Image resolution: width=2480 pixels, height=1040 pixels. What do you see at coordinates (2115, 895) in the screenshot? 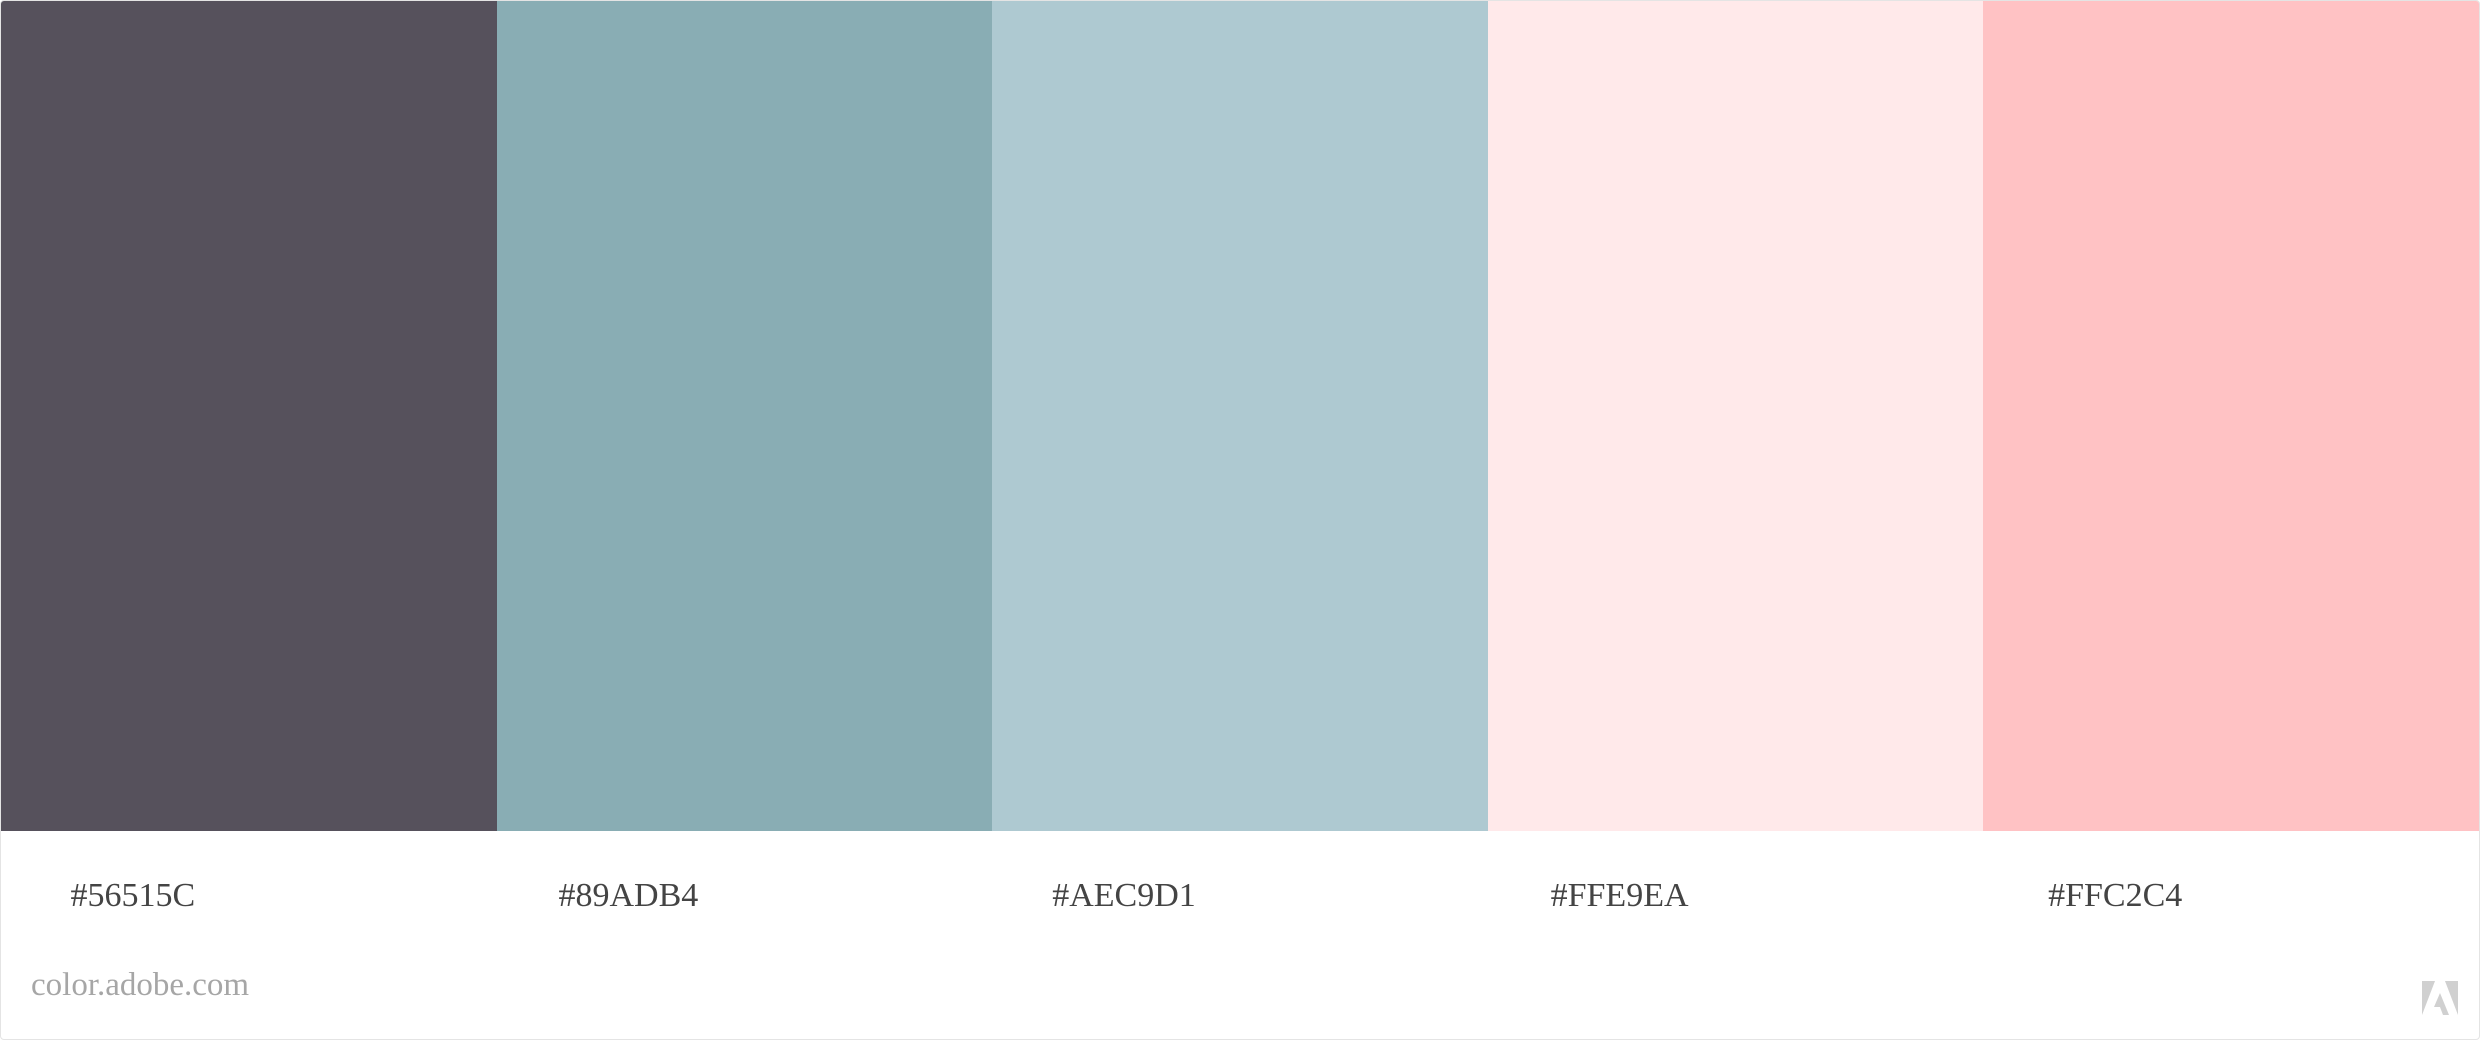
I see `hex-code-label-5: #FFC2C4` at bounding box center [2115, 895].